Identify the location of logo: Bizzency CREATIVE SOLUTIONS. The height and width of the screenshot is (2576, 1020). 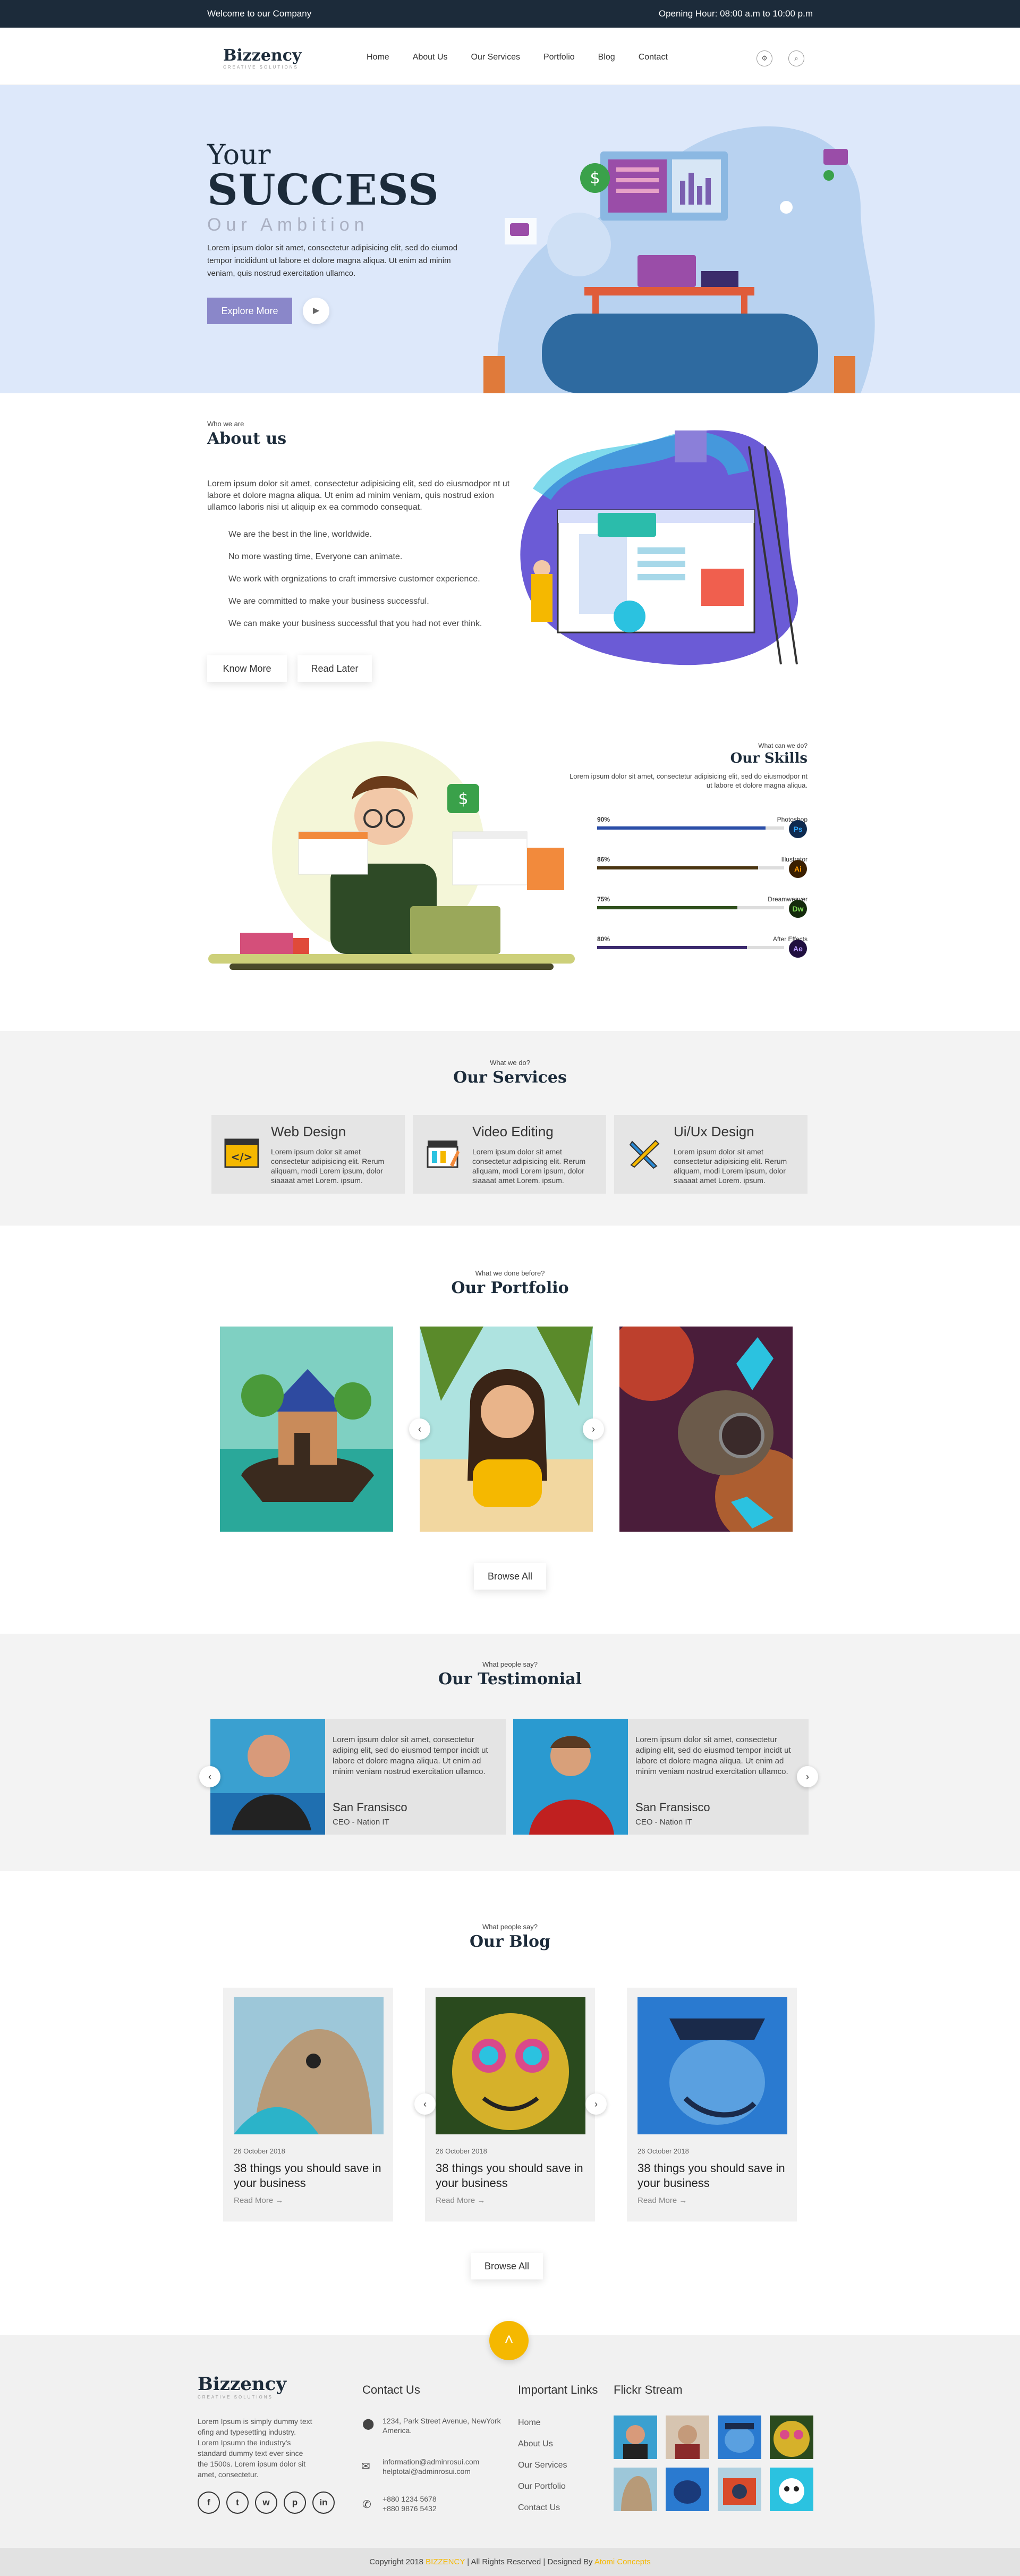
(262, 58).